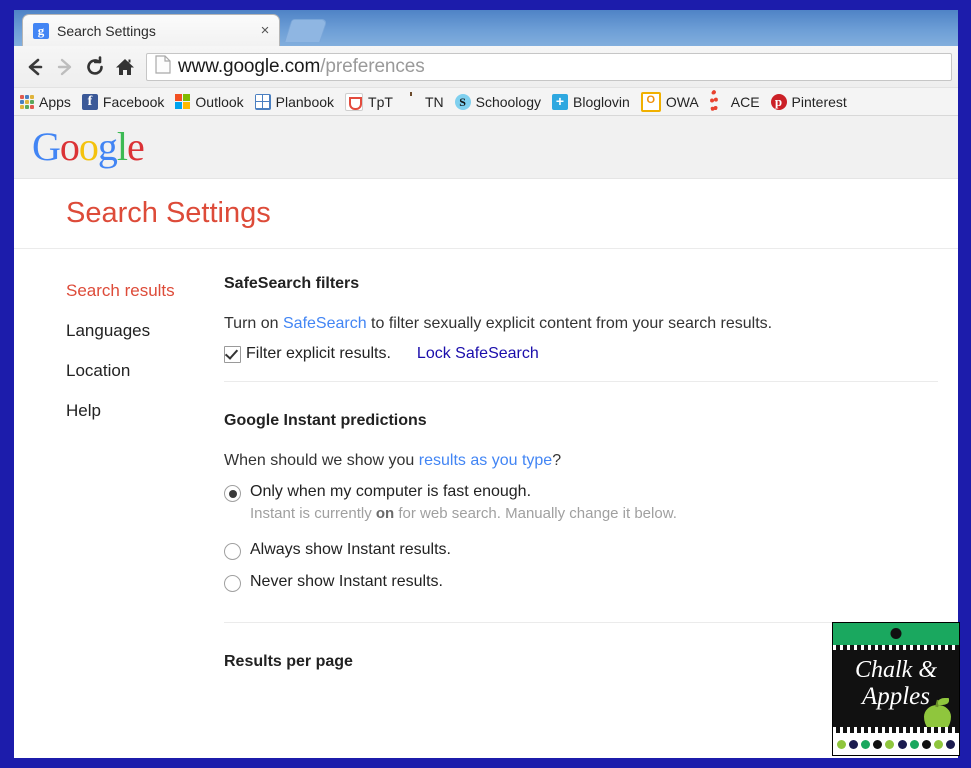 The image size is (971, 768). Describe the element at coordinates (265, 31) in the screenshot. I see `close-icon: ×` at that location.